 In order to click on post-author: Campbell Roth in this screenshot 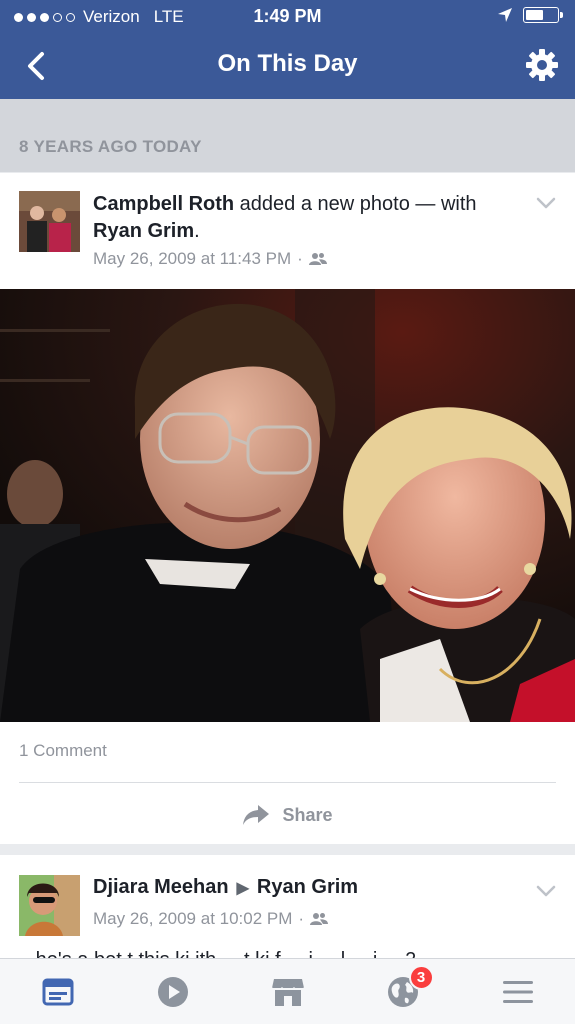, I will do `click(163, 204)`.